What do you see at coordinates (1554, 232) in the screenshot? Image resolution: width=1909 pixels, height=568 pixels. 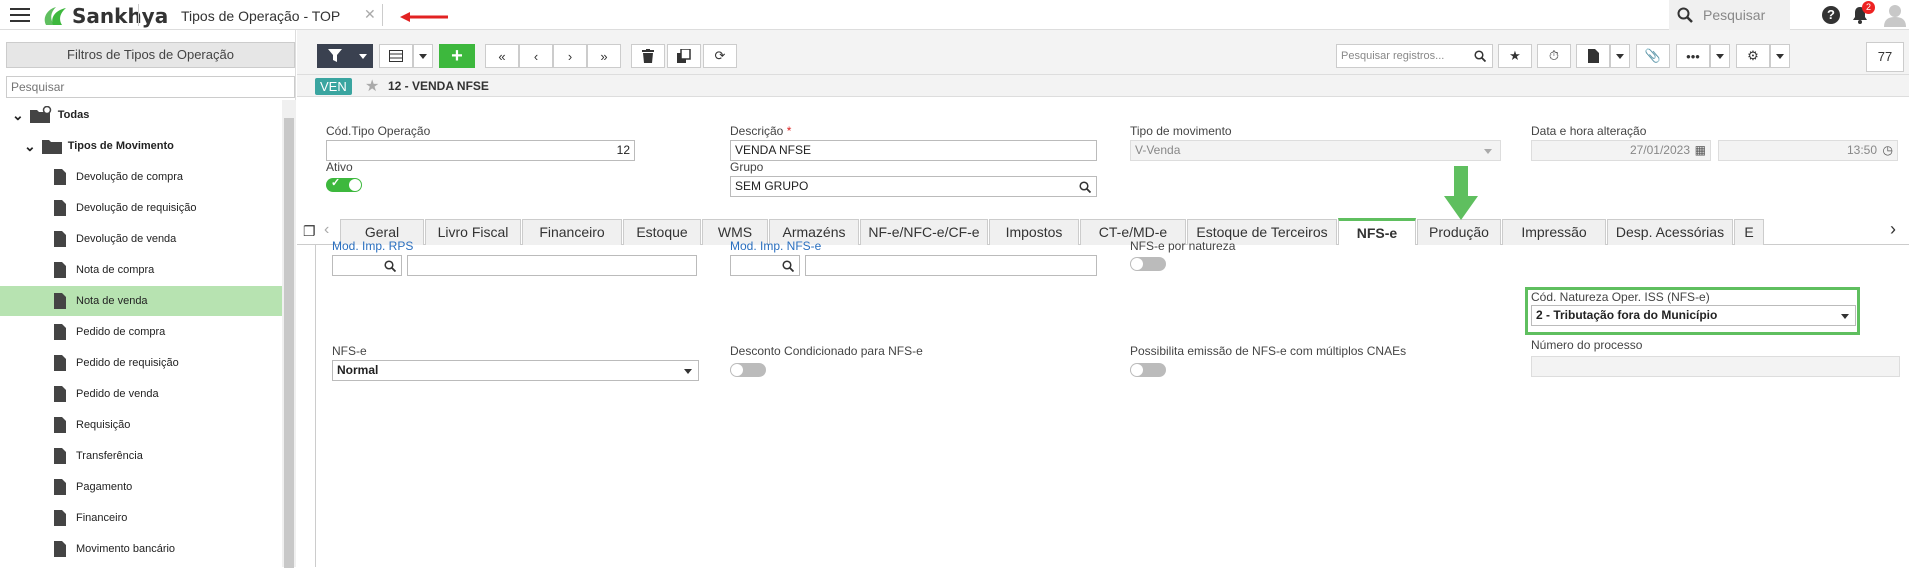 I see `tab-impress-o: Impressão` at bounding box center [1554, 232].